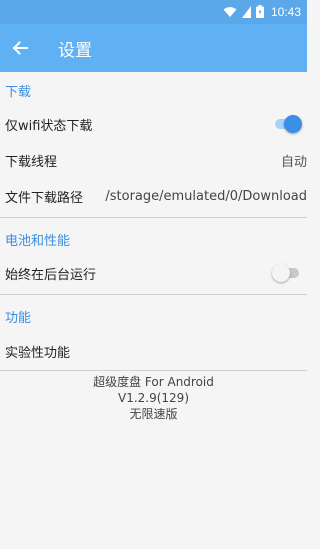 This screenshot has width=320, height=549. I want to click on status-time: 10:43, so click(285, 12).